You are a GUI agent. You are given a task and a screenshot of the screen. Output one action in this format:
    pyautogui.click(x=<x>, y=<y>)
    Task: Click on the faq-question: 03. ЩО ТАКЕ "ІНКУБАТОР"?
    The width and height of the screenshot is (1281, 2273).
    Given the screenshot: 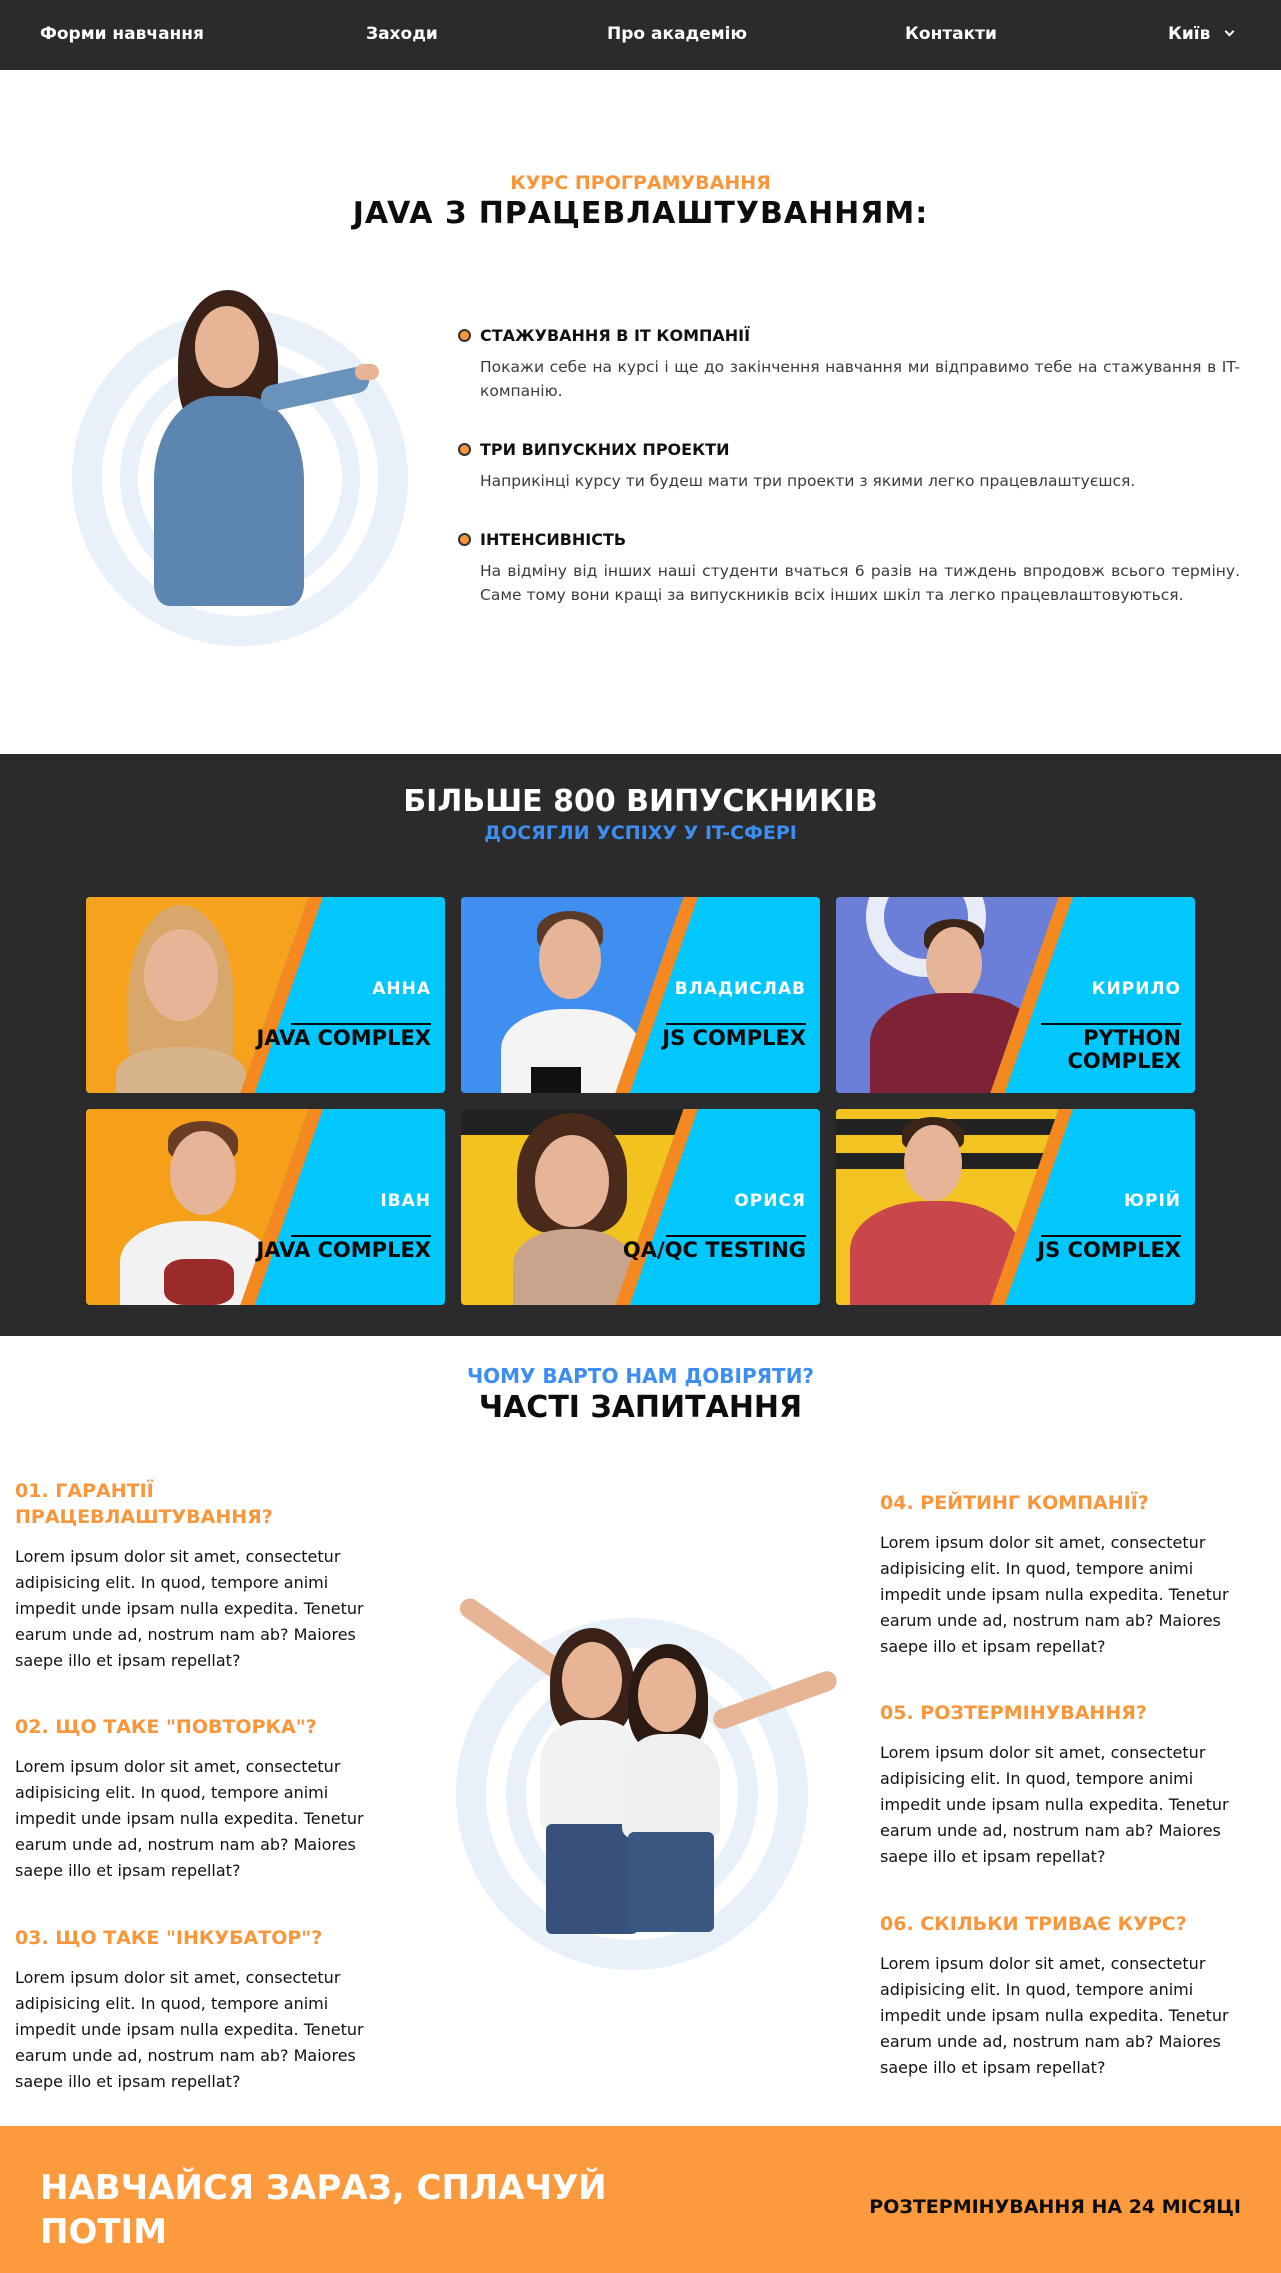 What is the action you would take?
    pyautogui.click(x=169, y=1938)
    